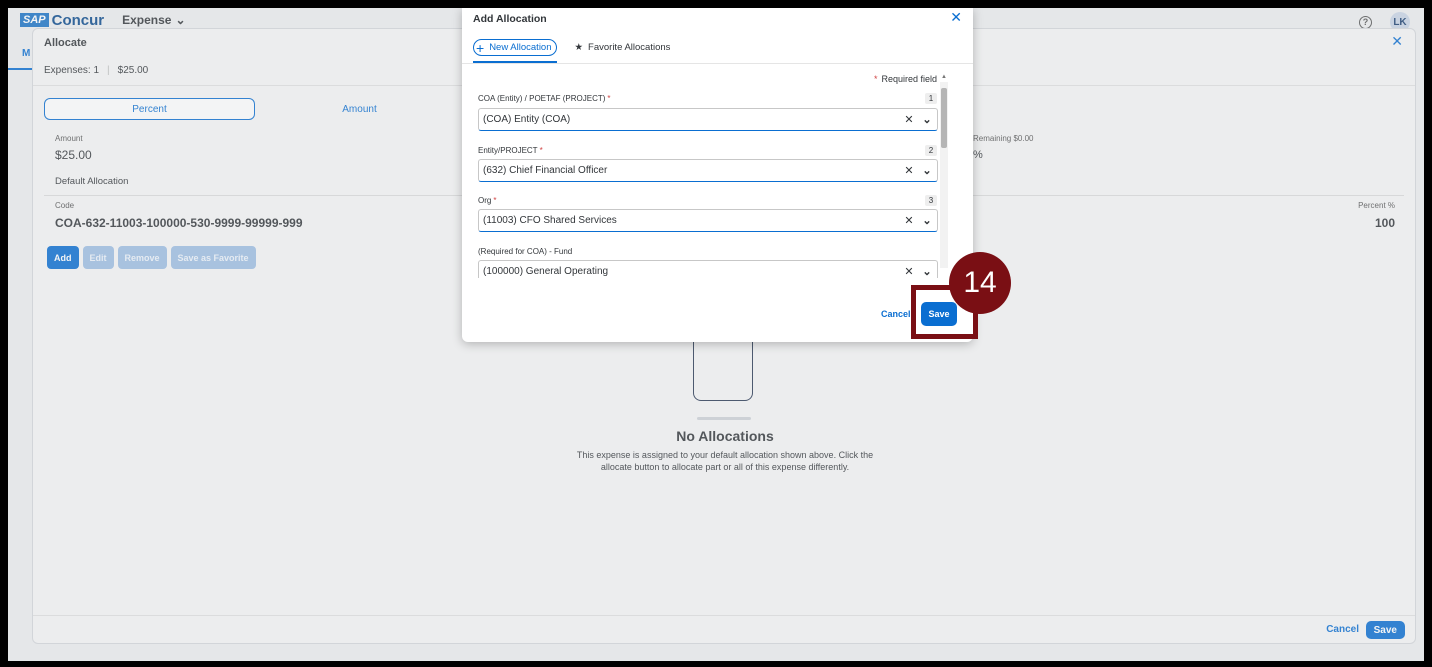  I want to click on field-label-text: Org, so click(485, 200).